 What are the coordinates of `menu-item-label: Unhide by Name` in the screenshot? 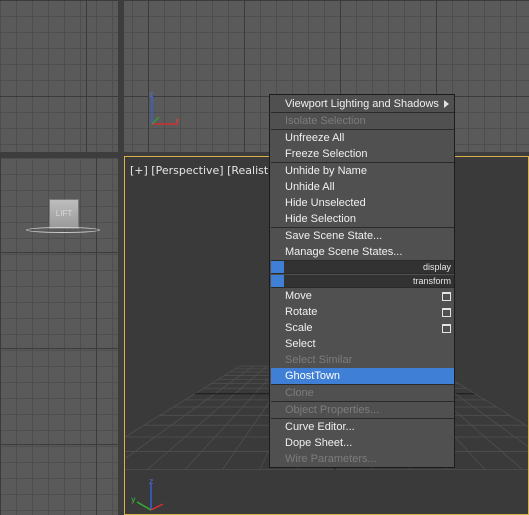 It's located at (326, 171).